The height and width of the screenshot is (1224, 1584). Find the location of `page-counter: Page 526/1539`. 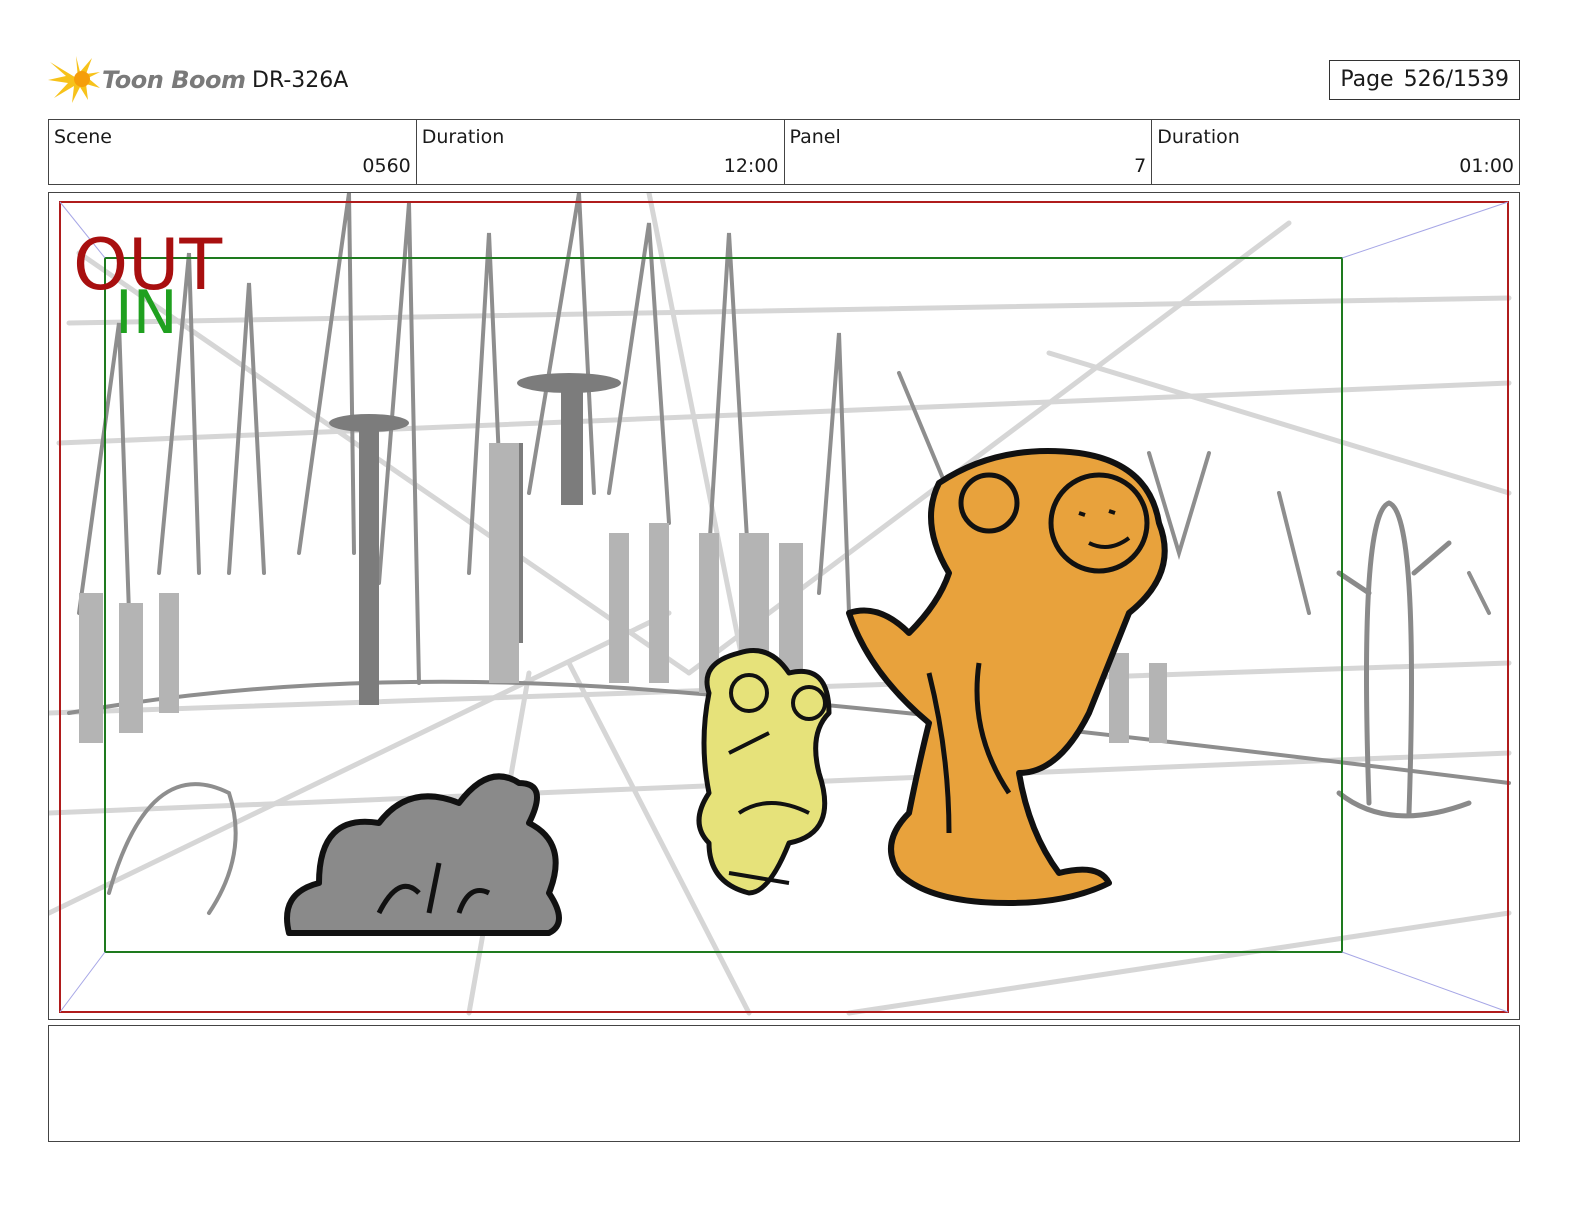

page-counter: Page 526/1539 is located at coordinates (1424, 80).